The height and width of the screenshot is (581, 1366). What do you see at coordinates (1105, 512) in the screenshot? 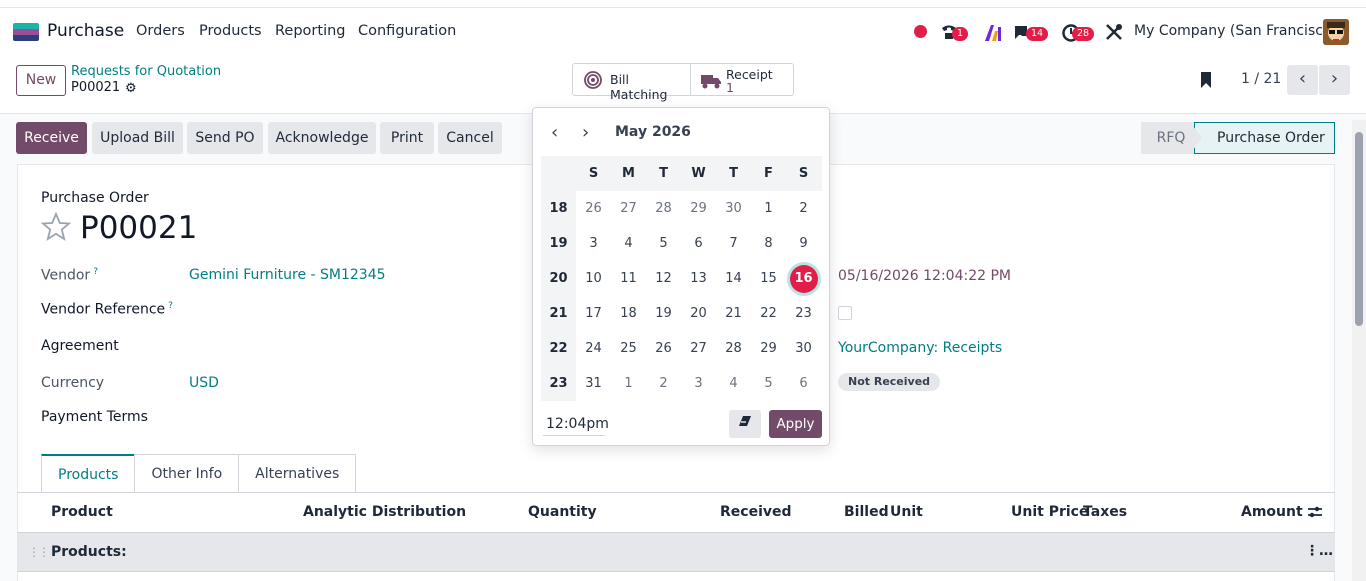
I see `col-taxes: Taxes` at bounding box center [1105, 512].